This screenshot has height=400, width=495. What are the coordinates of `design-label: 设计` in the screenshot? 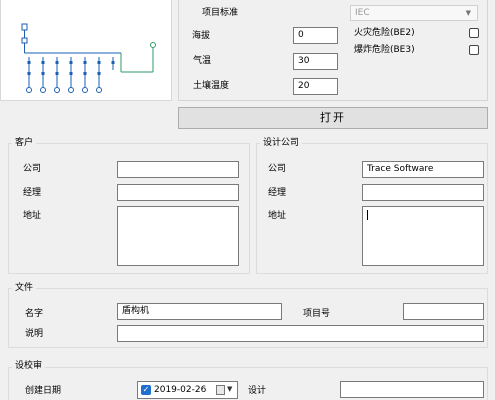 It's located at (257, 391).